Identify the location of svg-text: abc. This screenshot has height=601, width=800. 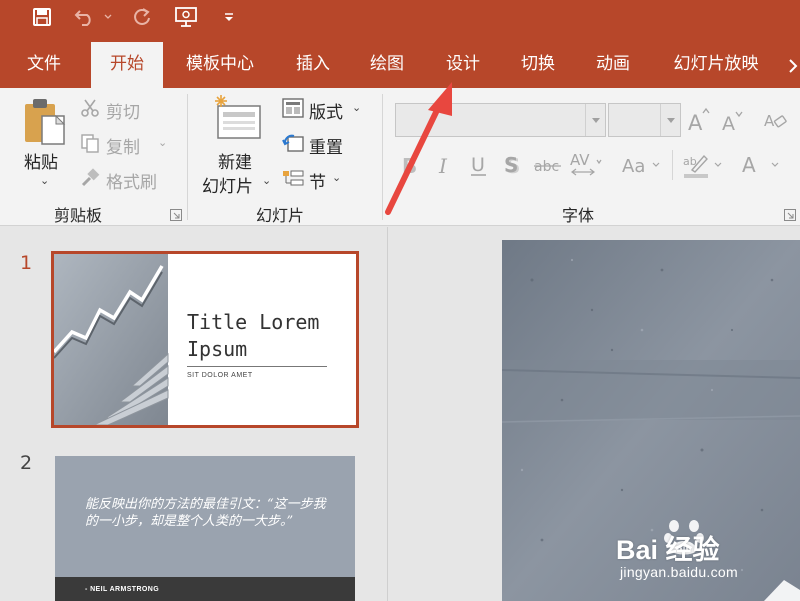
(546, 167).